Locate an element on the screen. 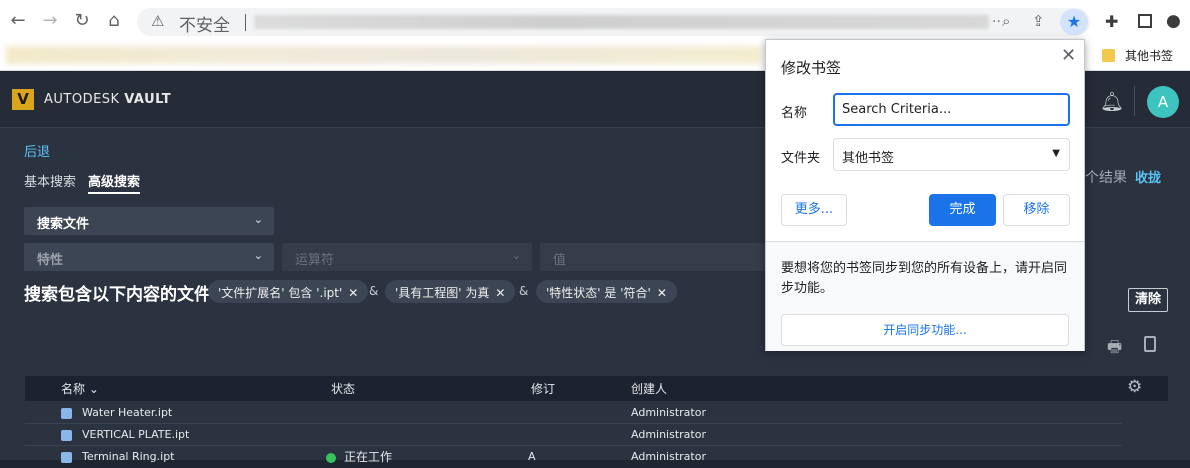 This screenshot has height=468, width=1190. close-icon: ✕ is located at coordinates (1068, 55).